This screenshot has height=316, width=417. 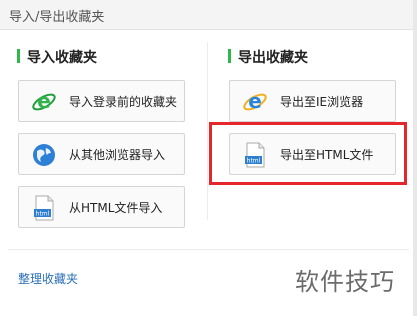 What do you see at coordinates (44, 208) in the screenshot?
I see `html-file-icon: html` at bounding box center [44, 208].